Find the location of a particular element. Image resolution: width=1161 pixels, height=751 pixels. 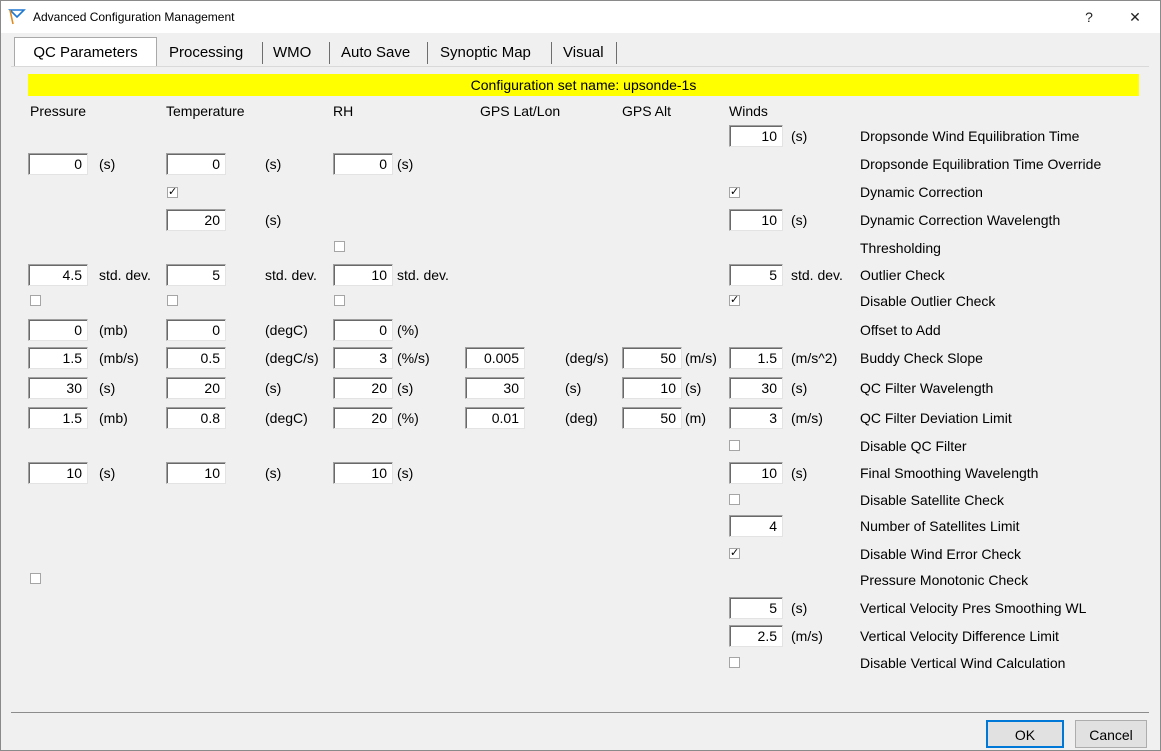

pressure-qc-wavelength-input: 30 is located at coordinates (58, 388).